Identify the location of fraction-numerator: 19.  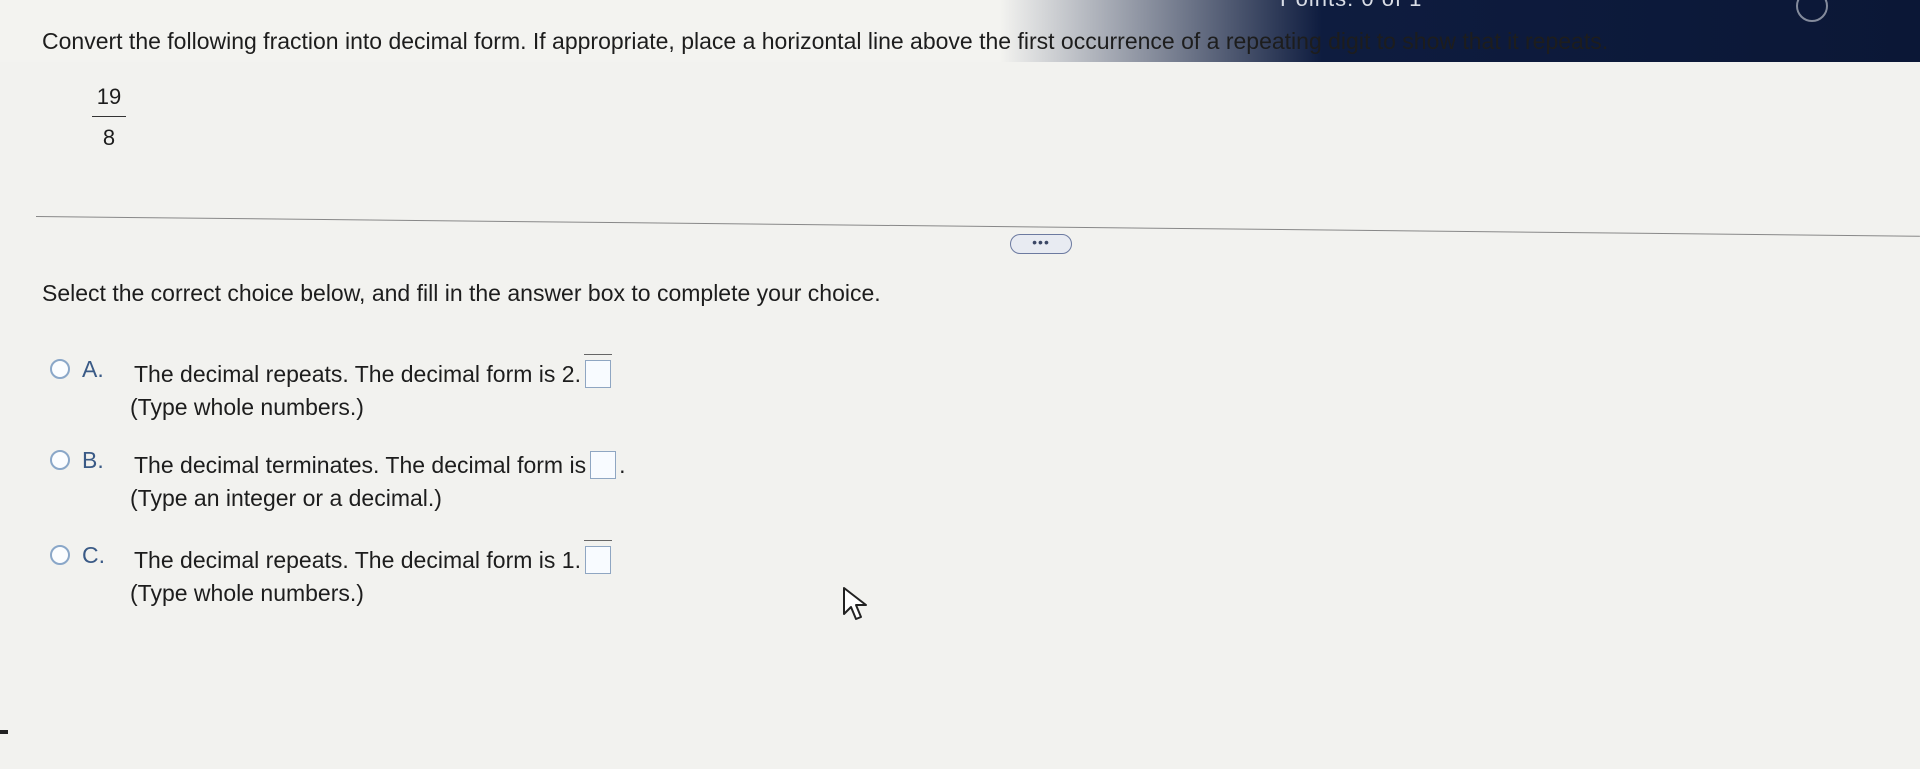
(109, 96).